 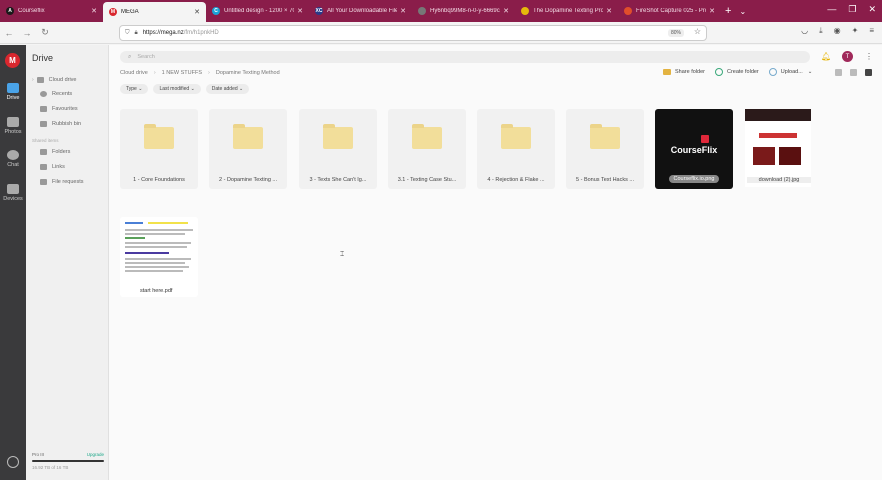 I want to click on browser-tab: A Courseflix ✕, so click(x=51, y=11).